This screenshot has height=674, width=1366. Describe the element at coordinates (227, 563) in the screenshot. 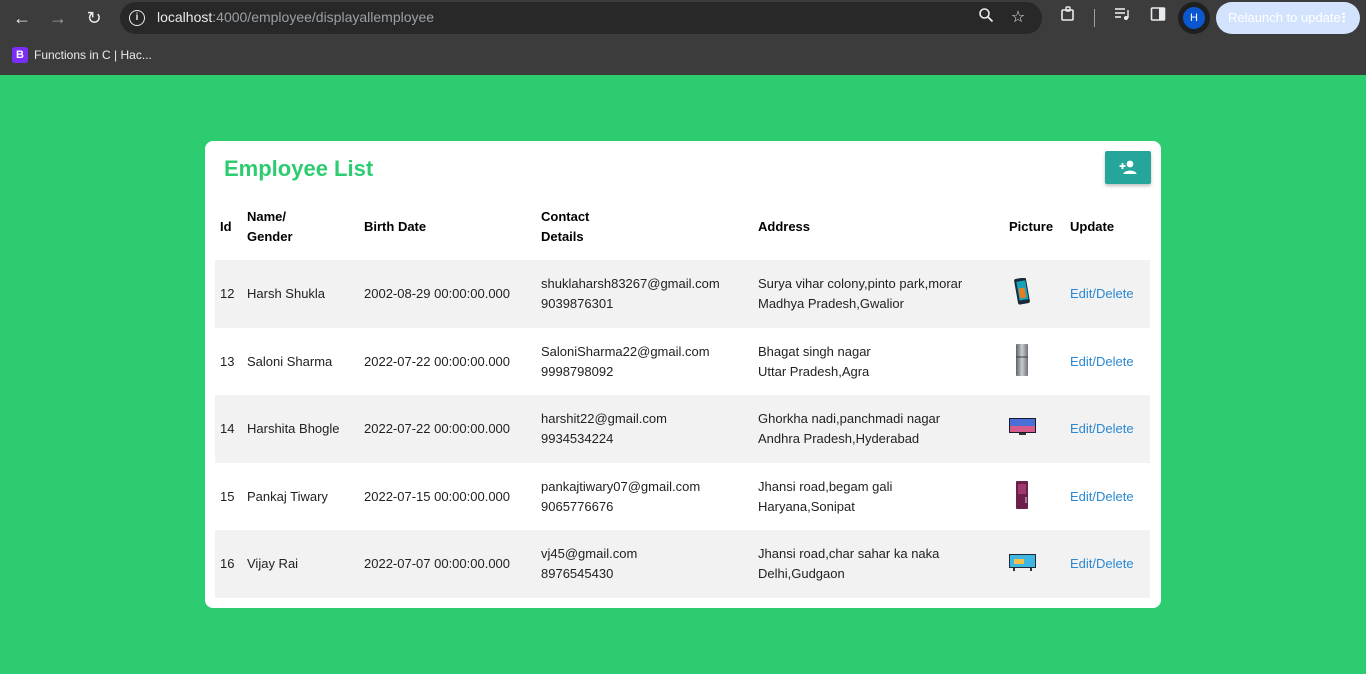

I see `cell-id: 16` at that location.